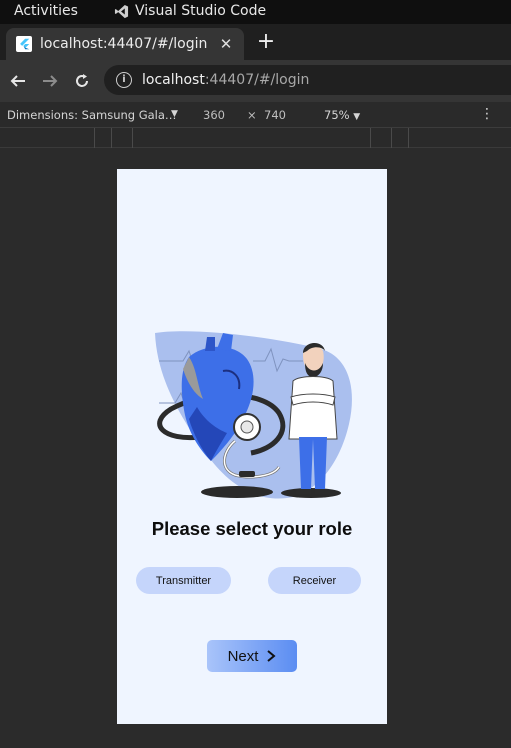 This screenshot has width=511, height=748. What do you see at coordinates (121, 11) in the screenshot?
I see `vscode-icon` at bounding box center [121, 11].